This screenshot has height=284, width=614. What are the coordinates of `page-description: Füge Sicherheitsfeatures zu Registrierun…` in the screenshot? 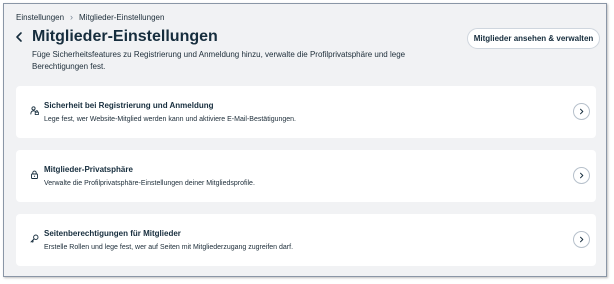 It's located at (219, 60).